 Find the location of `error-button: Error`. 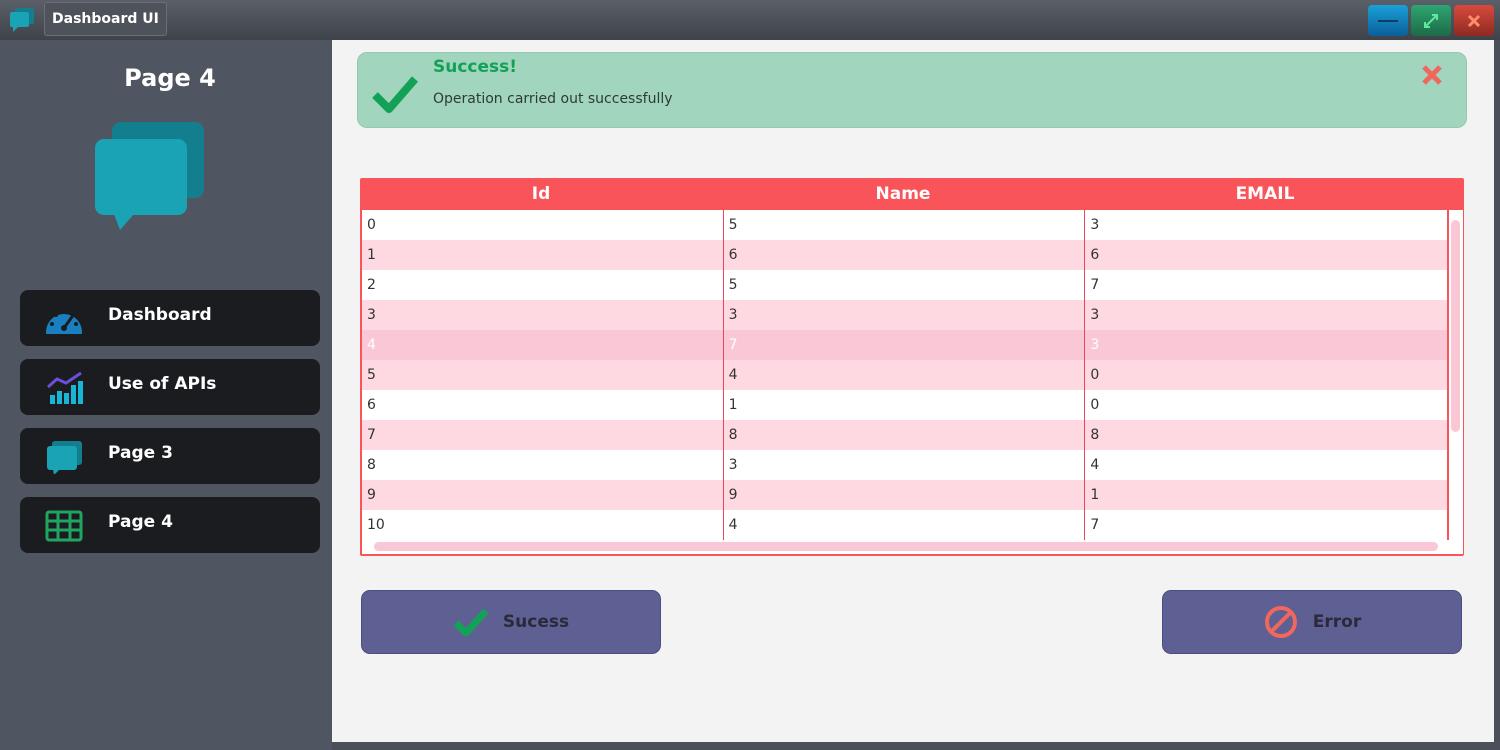

error-button: Error is located at coordinates (1312, 622).